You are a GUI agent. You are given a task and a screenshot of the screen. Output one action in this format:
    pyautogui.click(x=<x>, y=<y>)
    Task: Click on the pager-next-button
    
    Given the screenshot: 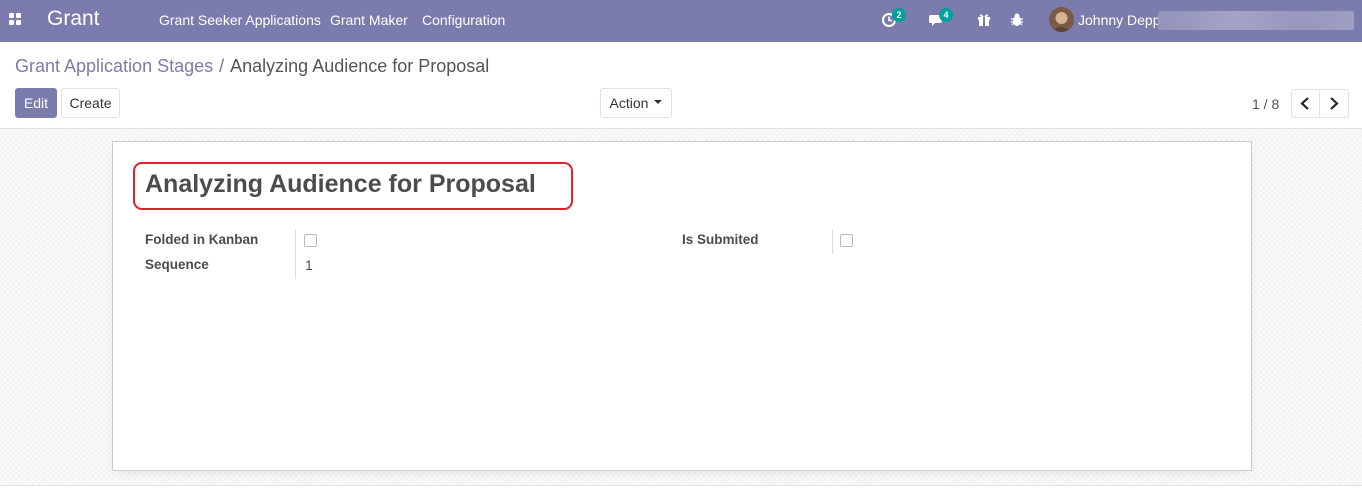 What is the action you would take?
    pyautogui.click(x=1334, y=103)
    